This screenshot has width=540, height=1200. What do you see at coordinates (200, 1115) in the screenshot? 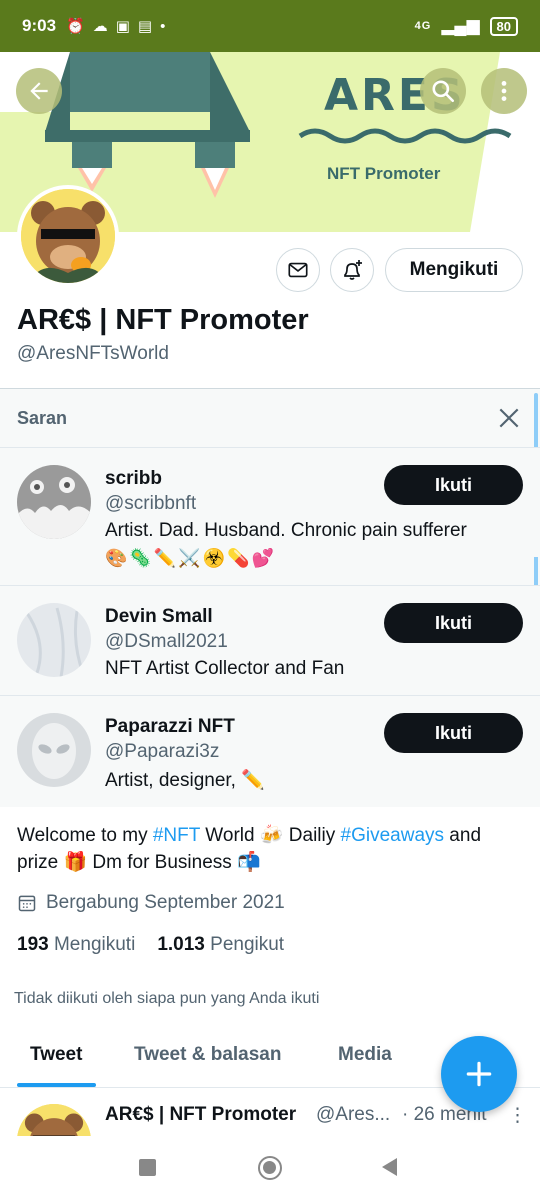
I see `tweet-author-name: AR€$ | NFT Promoter` at bounding box center [200, 1115].